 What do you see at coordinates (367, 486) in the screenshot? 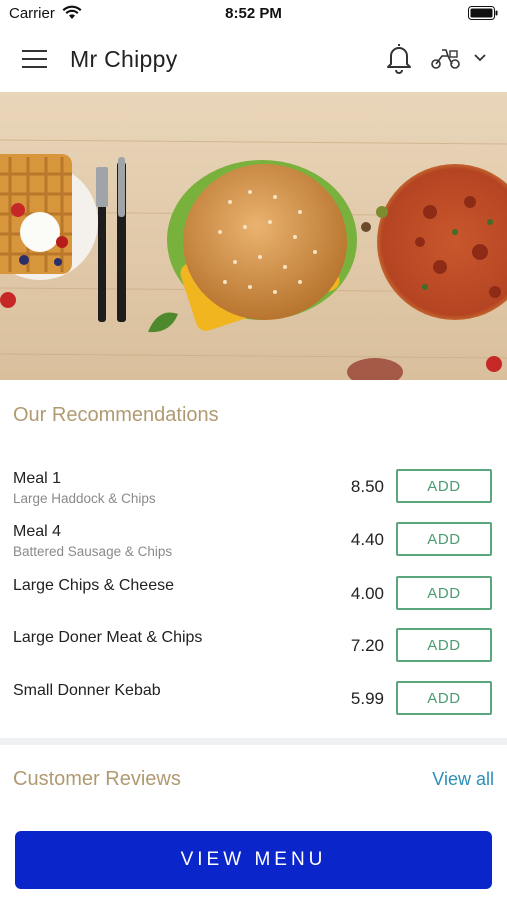
I see `item-price: 8.50` at bounding box center [367, 486].